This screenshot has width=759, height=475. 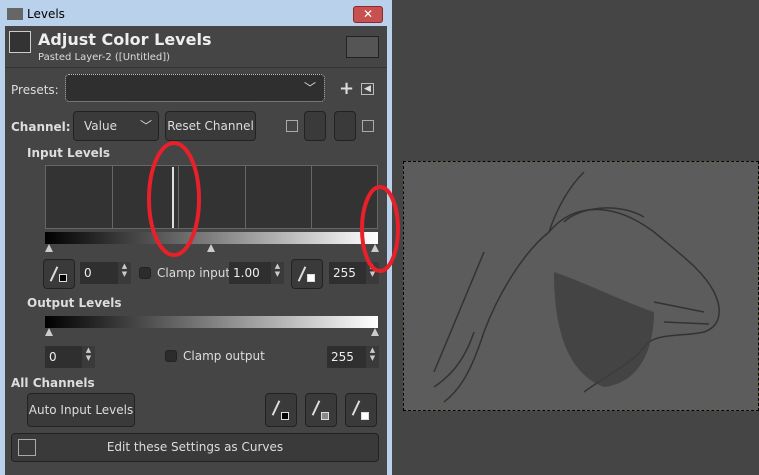 I want to click on annotation-overlay, so click(x=273, y=207).